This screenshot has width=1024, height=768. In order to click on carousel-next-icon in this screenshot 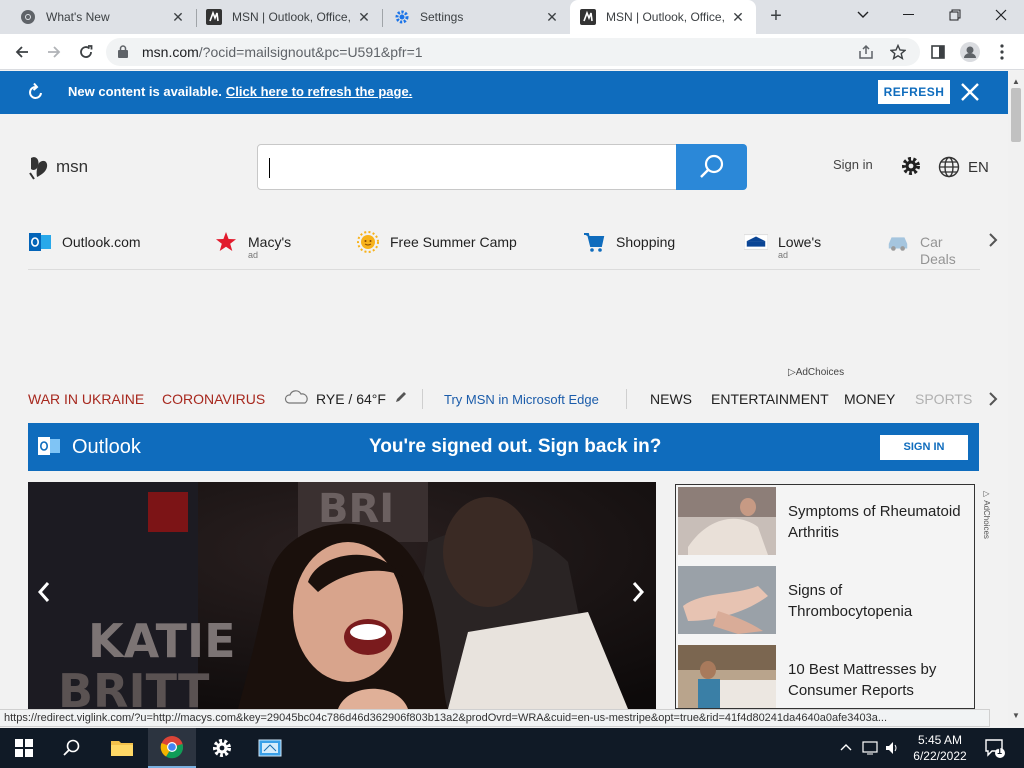, I will do `click(638, 594)`.